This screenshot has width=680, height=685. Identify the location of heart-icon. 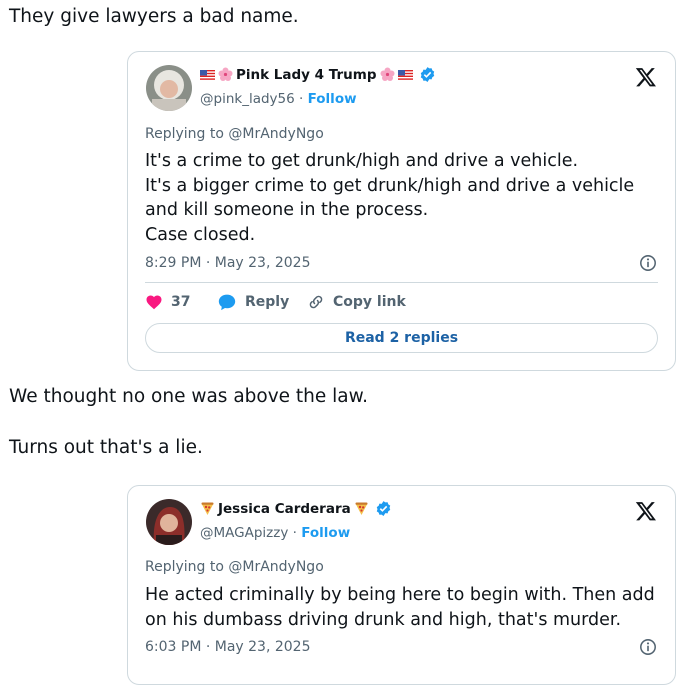
(154, 302).